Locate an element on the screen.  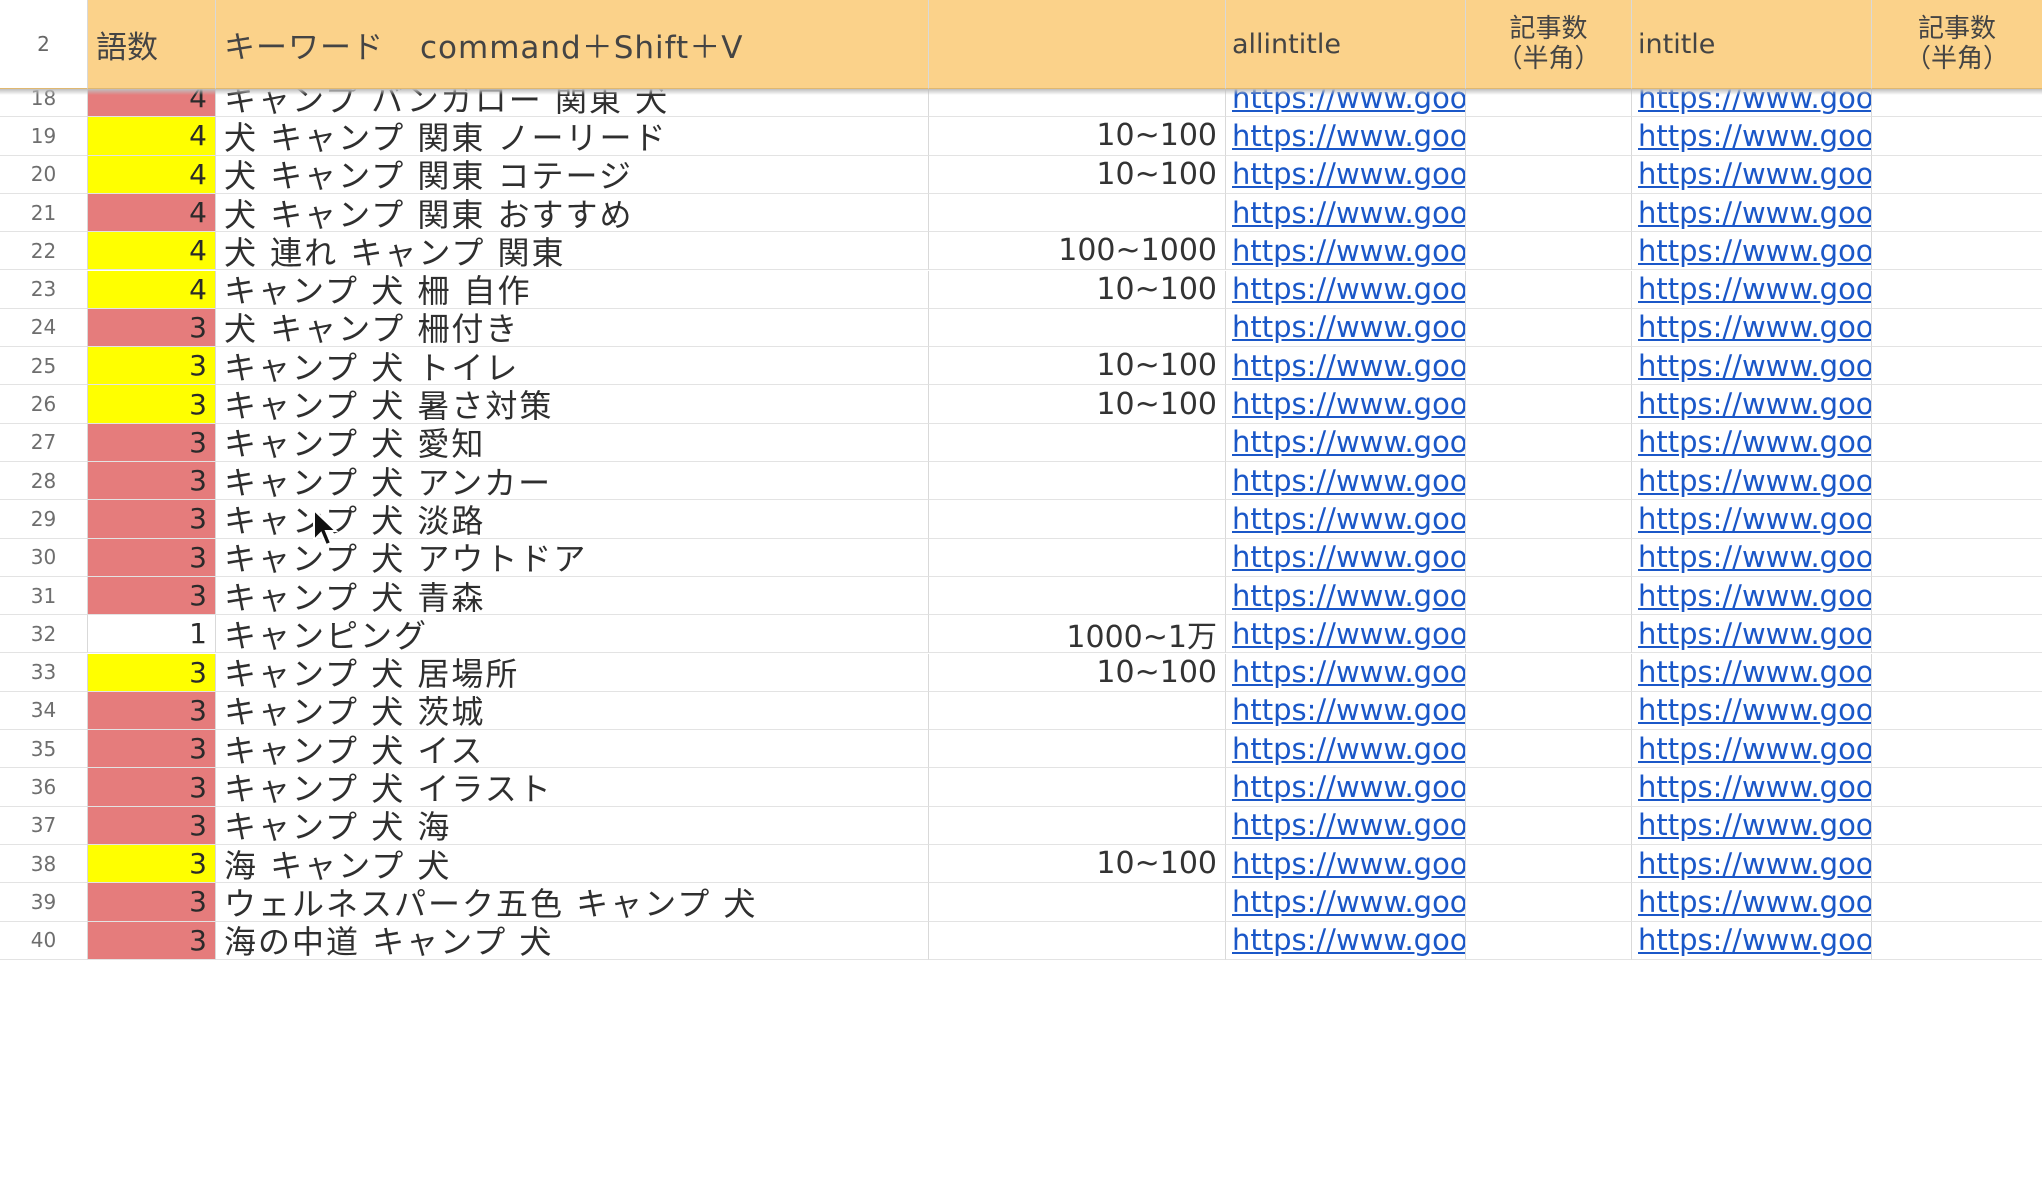
row-number-cell: 40 is located at coordinates (44, 940).